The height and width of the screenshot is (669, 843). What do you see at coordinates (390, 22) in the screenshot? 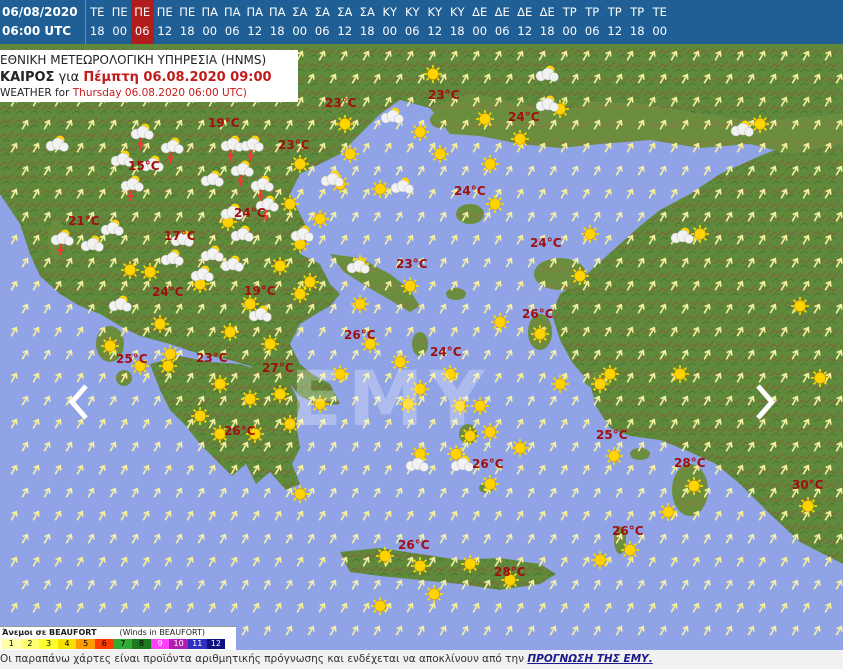
I see `time-slot: ΚΥ 00` at bounding box center [390, 22].